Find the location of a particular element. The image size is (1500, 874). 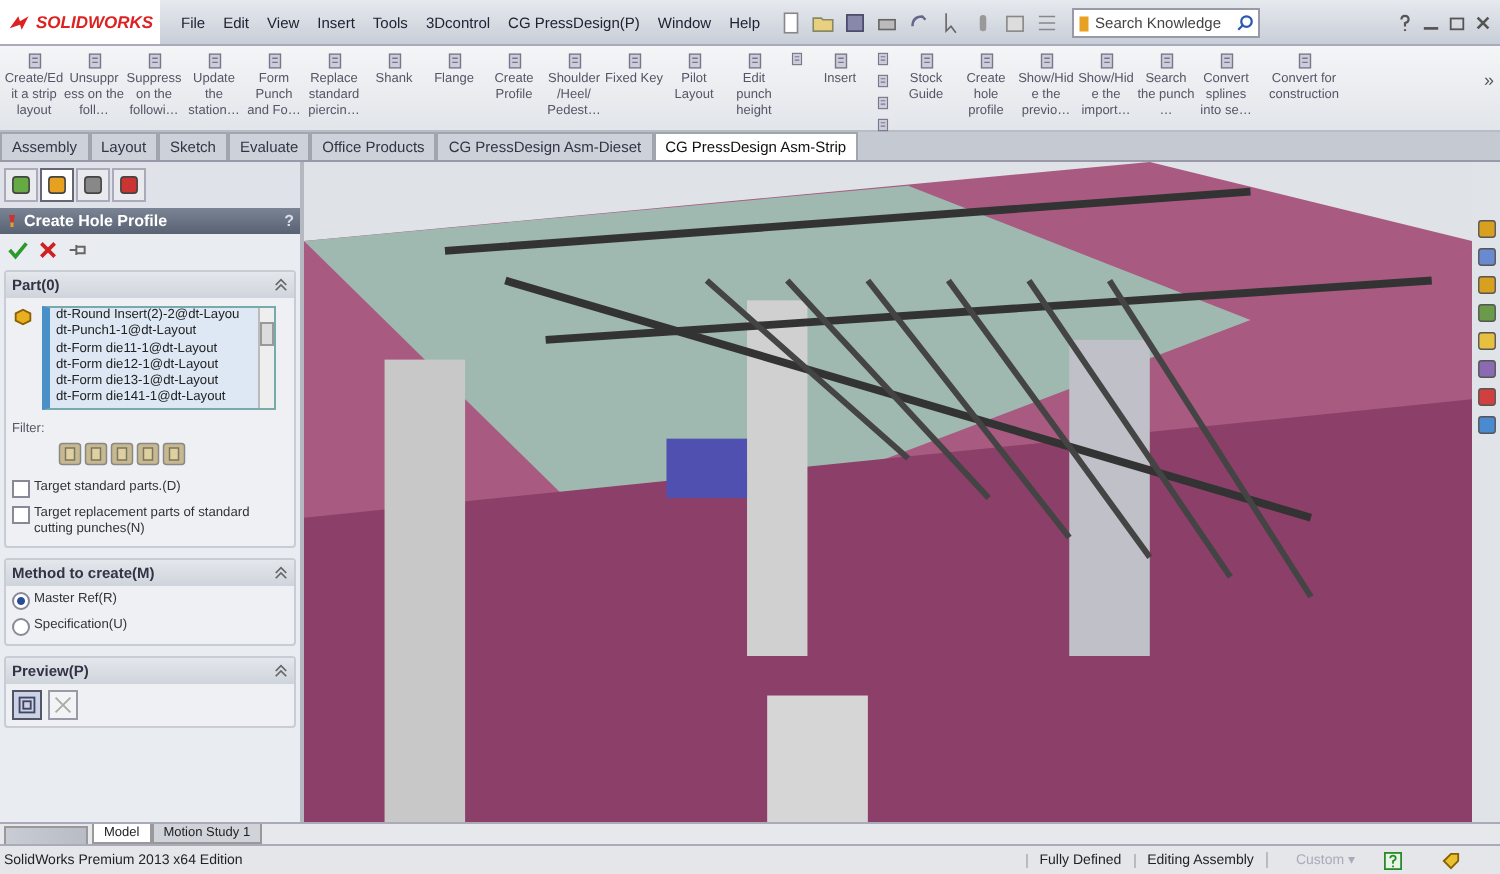

app-logo: SOLIDWORKS is located at coordinates (80, 22).